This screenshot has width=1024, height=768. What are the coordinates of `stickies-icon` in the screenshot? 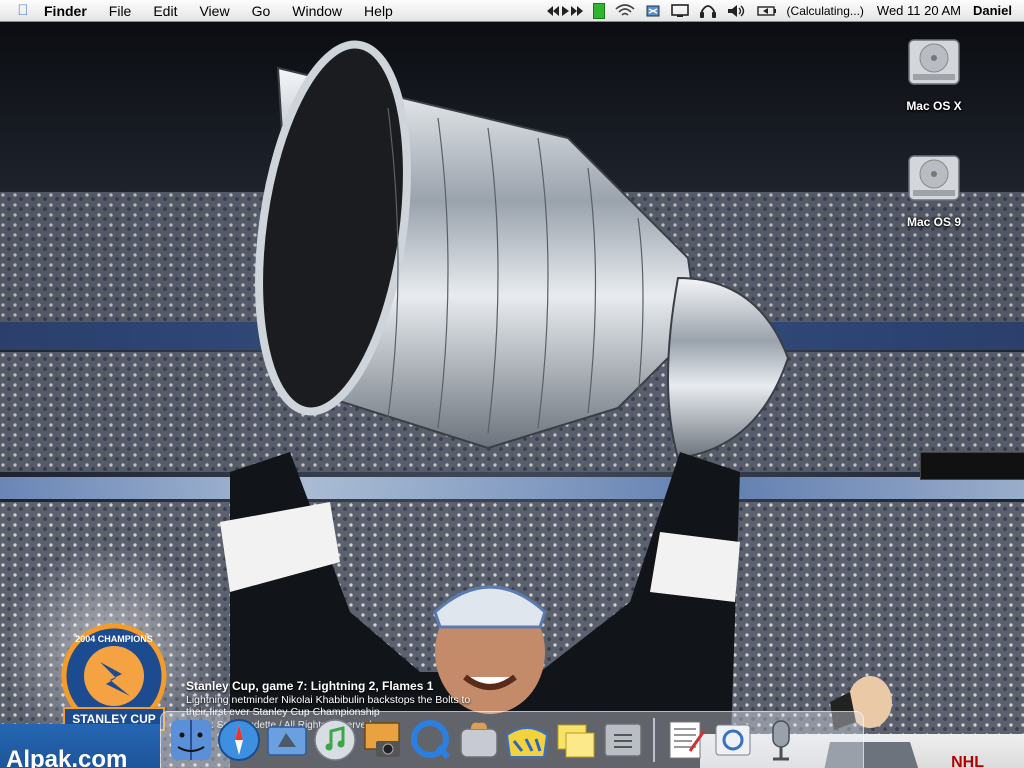 It's located at (576, 741).